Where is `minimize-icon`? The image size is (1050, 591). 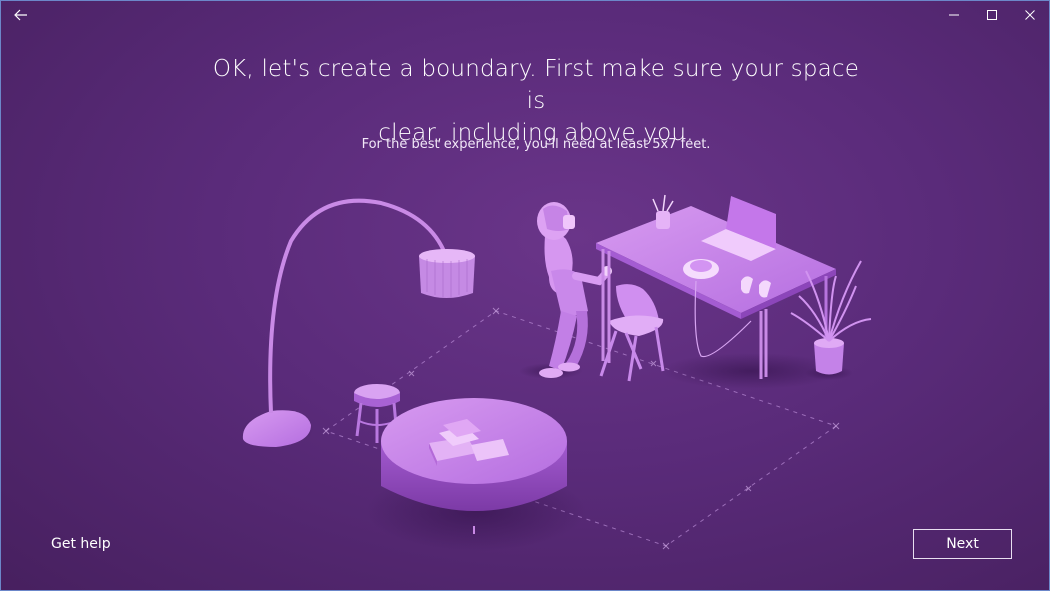 minimize-icon is located at coordinates (954, 15).